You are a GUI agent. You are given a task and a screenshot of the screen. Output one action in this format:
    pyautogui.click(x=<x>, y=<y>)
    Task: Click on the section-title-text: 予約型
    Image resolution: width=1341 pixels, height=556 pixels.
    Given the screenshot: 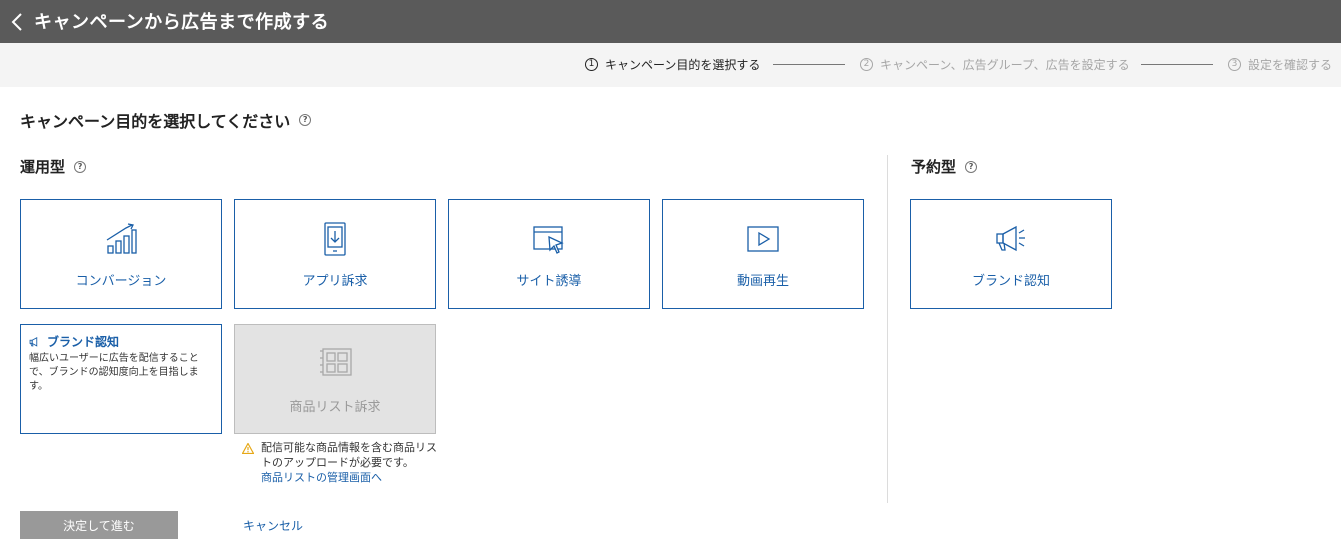 What is the action you would take?
    pyautogui.click(x=934, y=167)
    